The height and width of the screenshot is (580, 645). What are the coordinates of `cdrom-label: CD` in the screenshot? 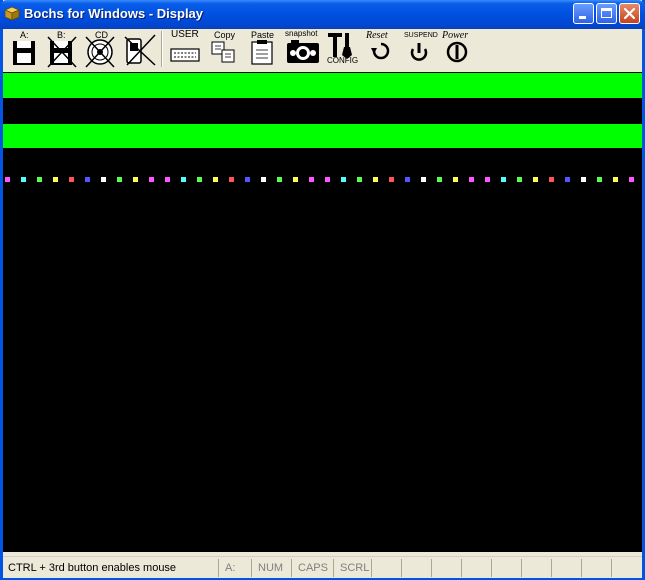 It's located at (101, 35).